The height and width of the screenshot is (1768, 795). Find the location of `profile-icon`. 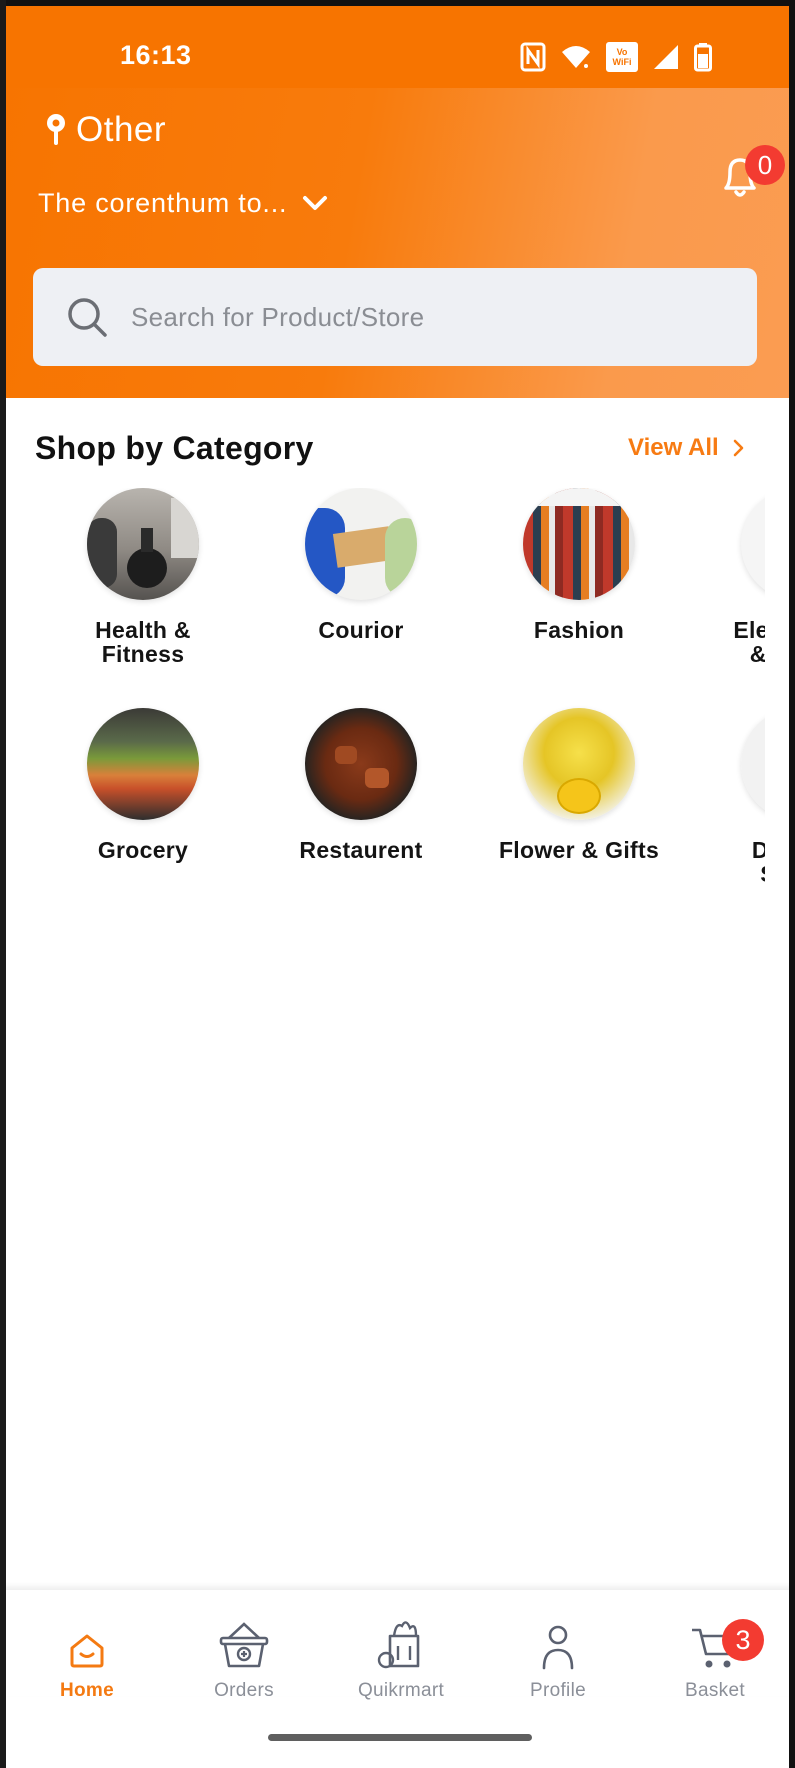

profile-icon is located at coordinates (558, 1647).